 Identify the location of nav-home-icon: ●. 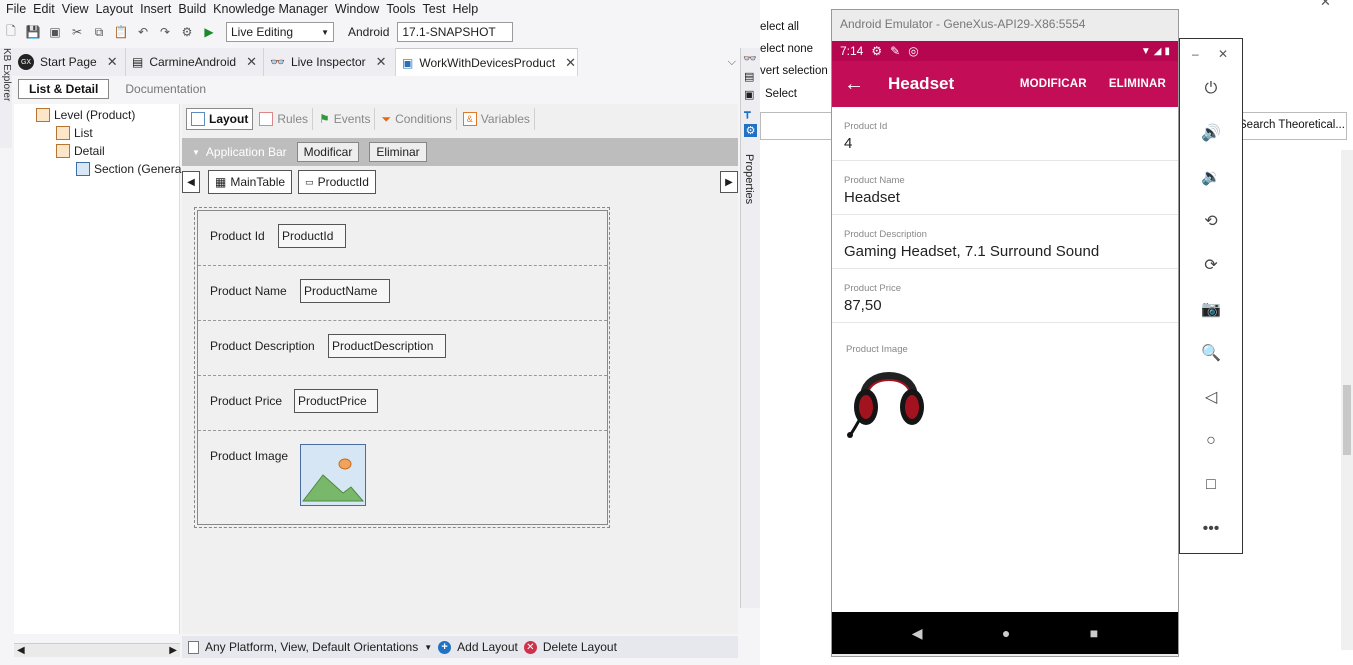
(1006, 633).